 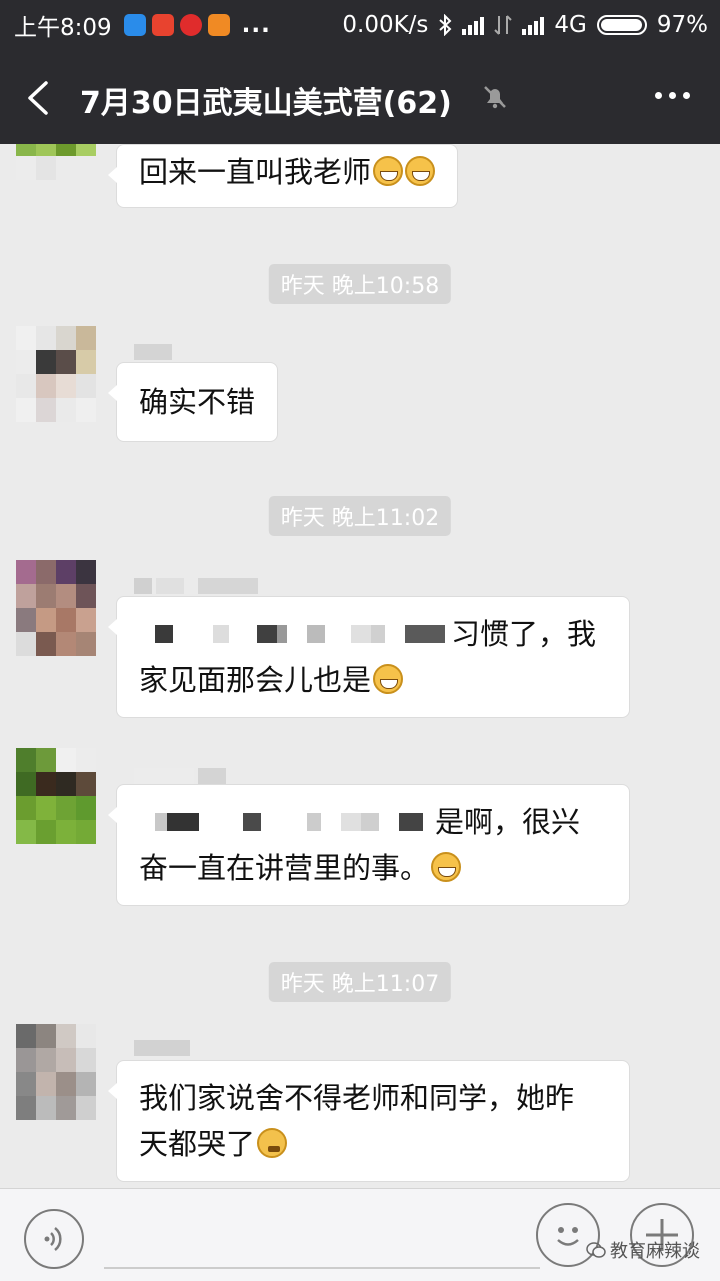 I want to click on voice-input-button, so click(x=54, y=1239).